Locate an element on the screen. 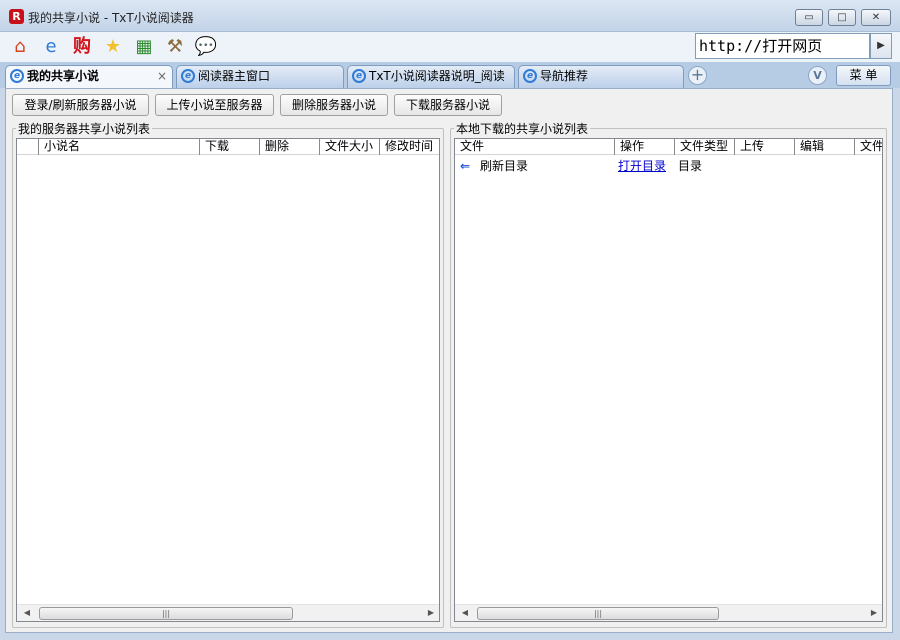 The image size is (900, 640). maximize-button: □ is located at coordinates (842, 17).